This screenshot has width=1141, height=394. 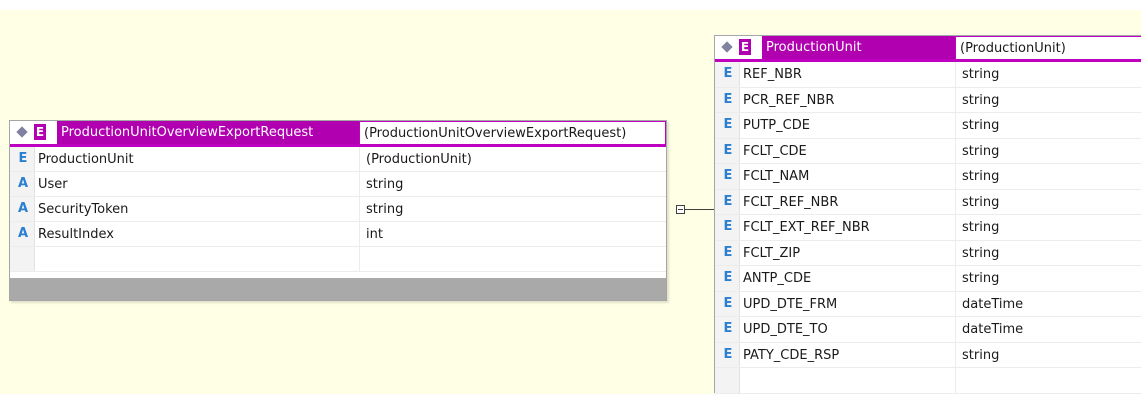 What do you see at coordinates (789, 100) in the screenshot?
I see `field-name: PCR_REF_NBR` at bounding box center [789, 100].